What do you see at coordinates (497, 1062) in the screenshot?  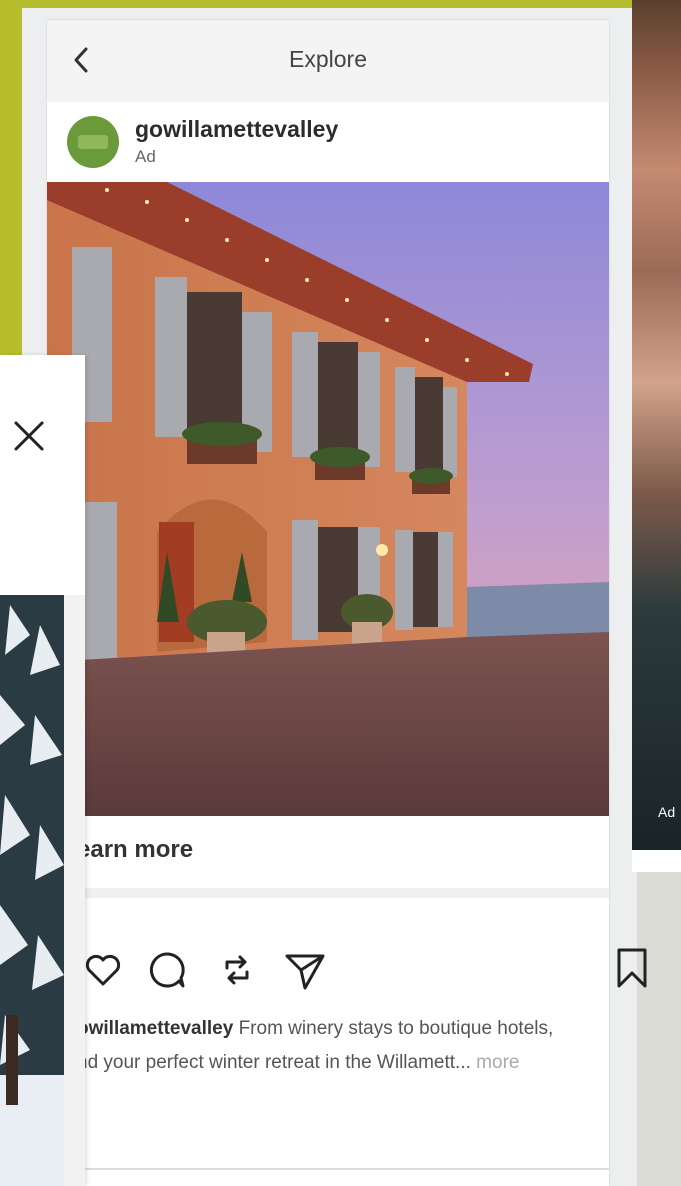 I see `more-link: more` at bounding box center [497, 1062].